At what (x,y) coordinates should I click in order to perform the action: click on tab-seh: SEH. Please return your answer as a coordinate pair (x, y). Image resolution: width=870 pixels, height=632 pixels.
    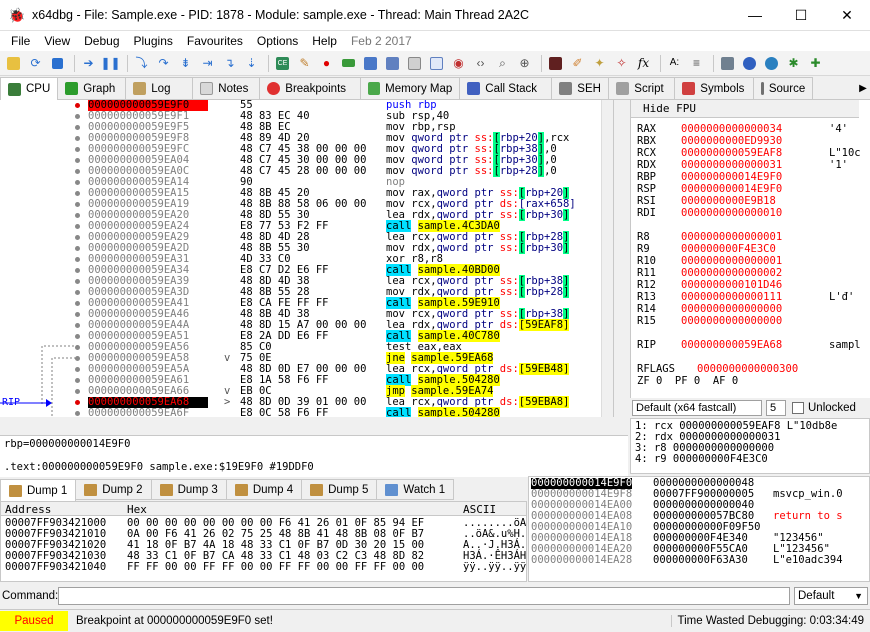
    Looking at the image, I should click on (580, 88).